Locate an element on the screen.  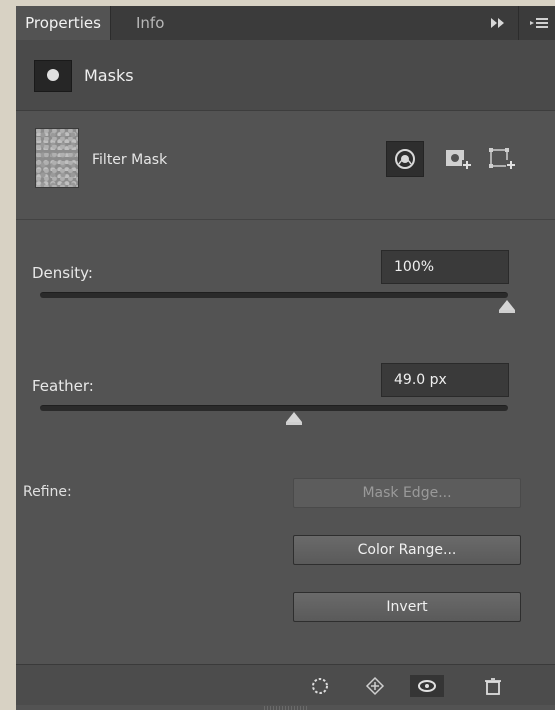
tab-divider is located at coordinates (110, 23).